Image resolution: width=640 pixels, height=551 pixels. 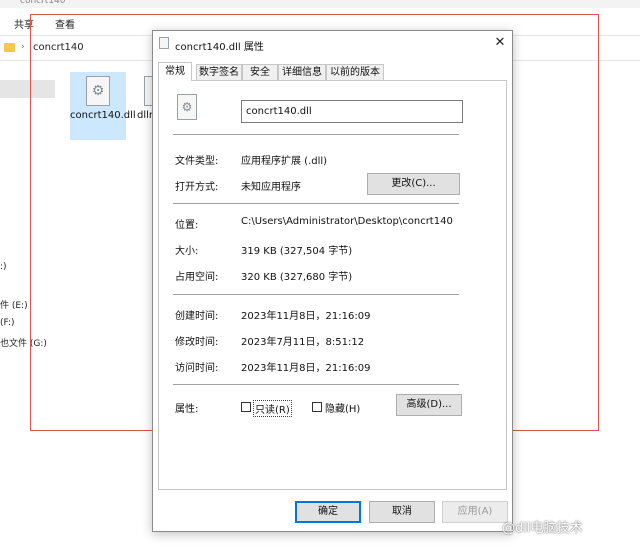 I want to click on ribbon-tab-share: 共享, so click(x=24, y=23).